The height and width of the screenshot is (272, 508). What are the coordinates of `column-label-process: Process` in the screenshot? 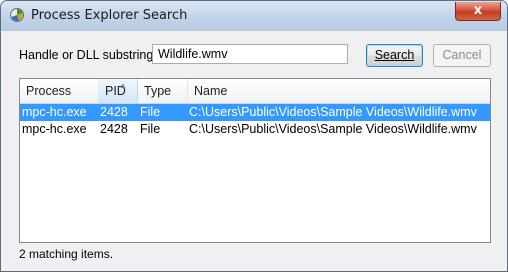 It's located at (49, 91).